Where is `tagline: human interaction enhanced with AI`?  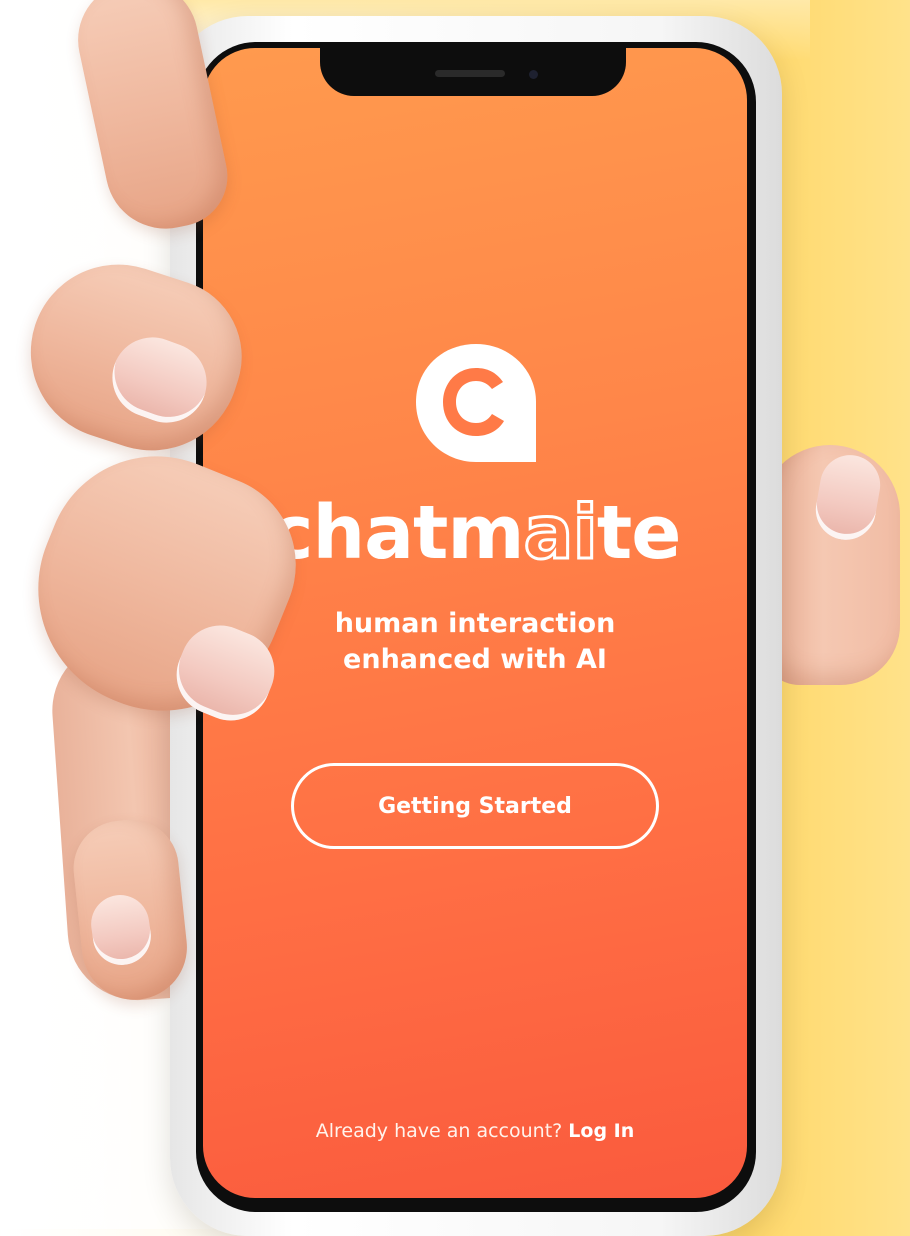 tagline: human interaction enhanced with AI is located at coordinates (475, 642).